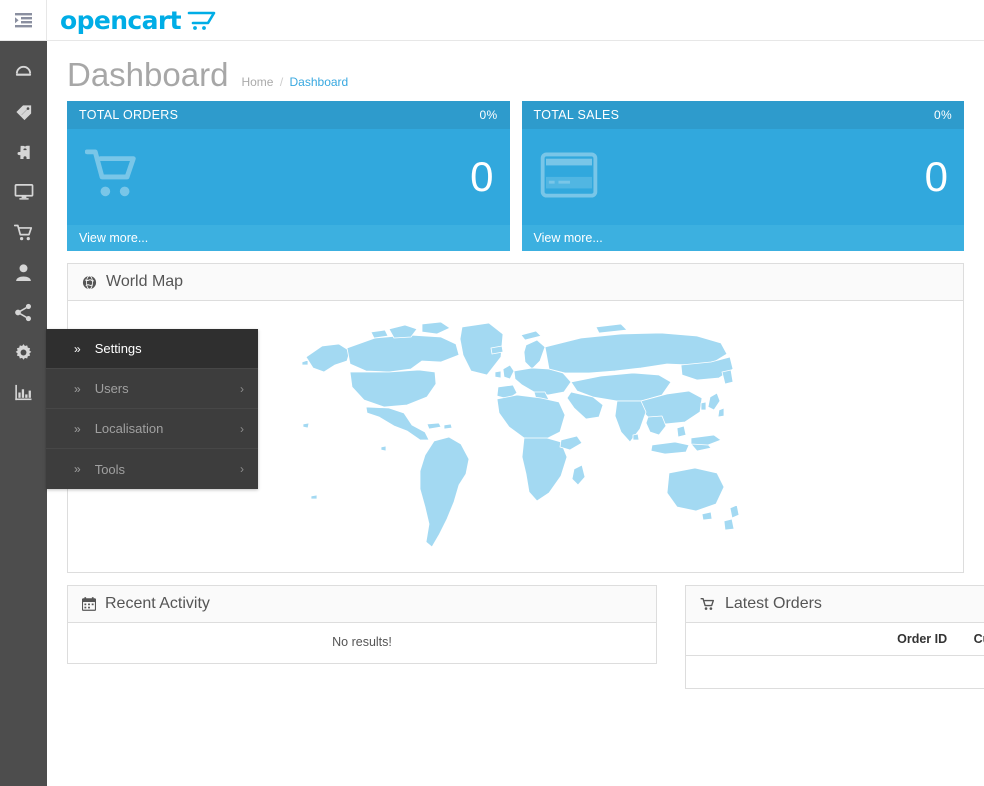 The image size is (984, 786). What do you see at coordinates (520, 434) in the screenshot?
I see `world-map-svg` at bounding box center [520, 434].